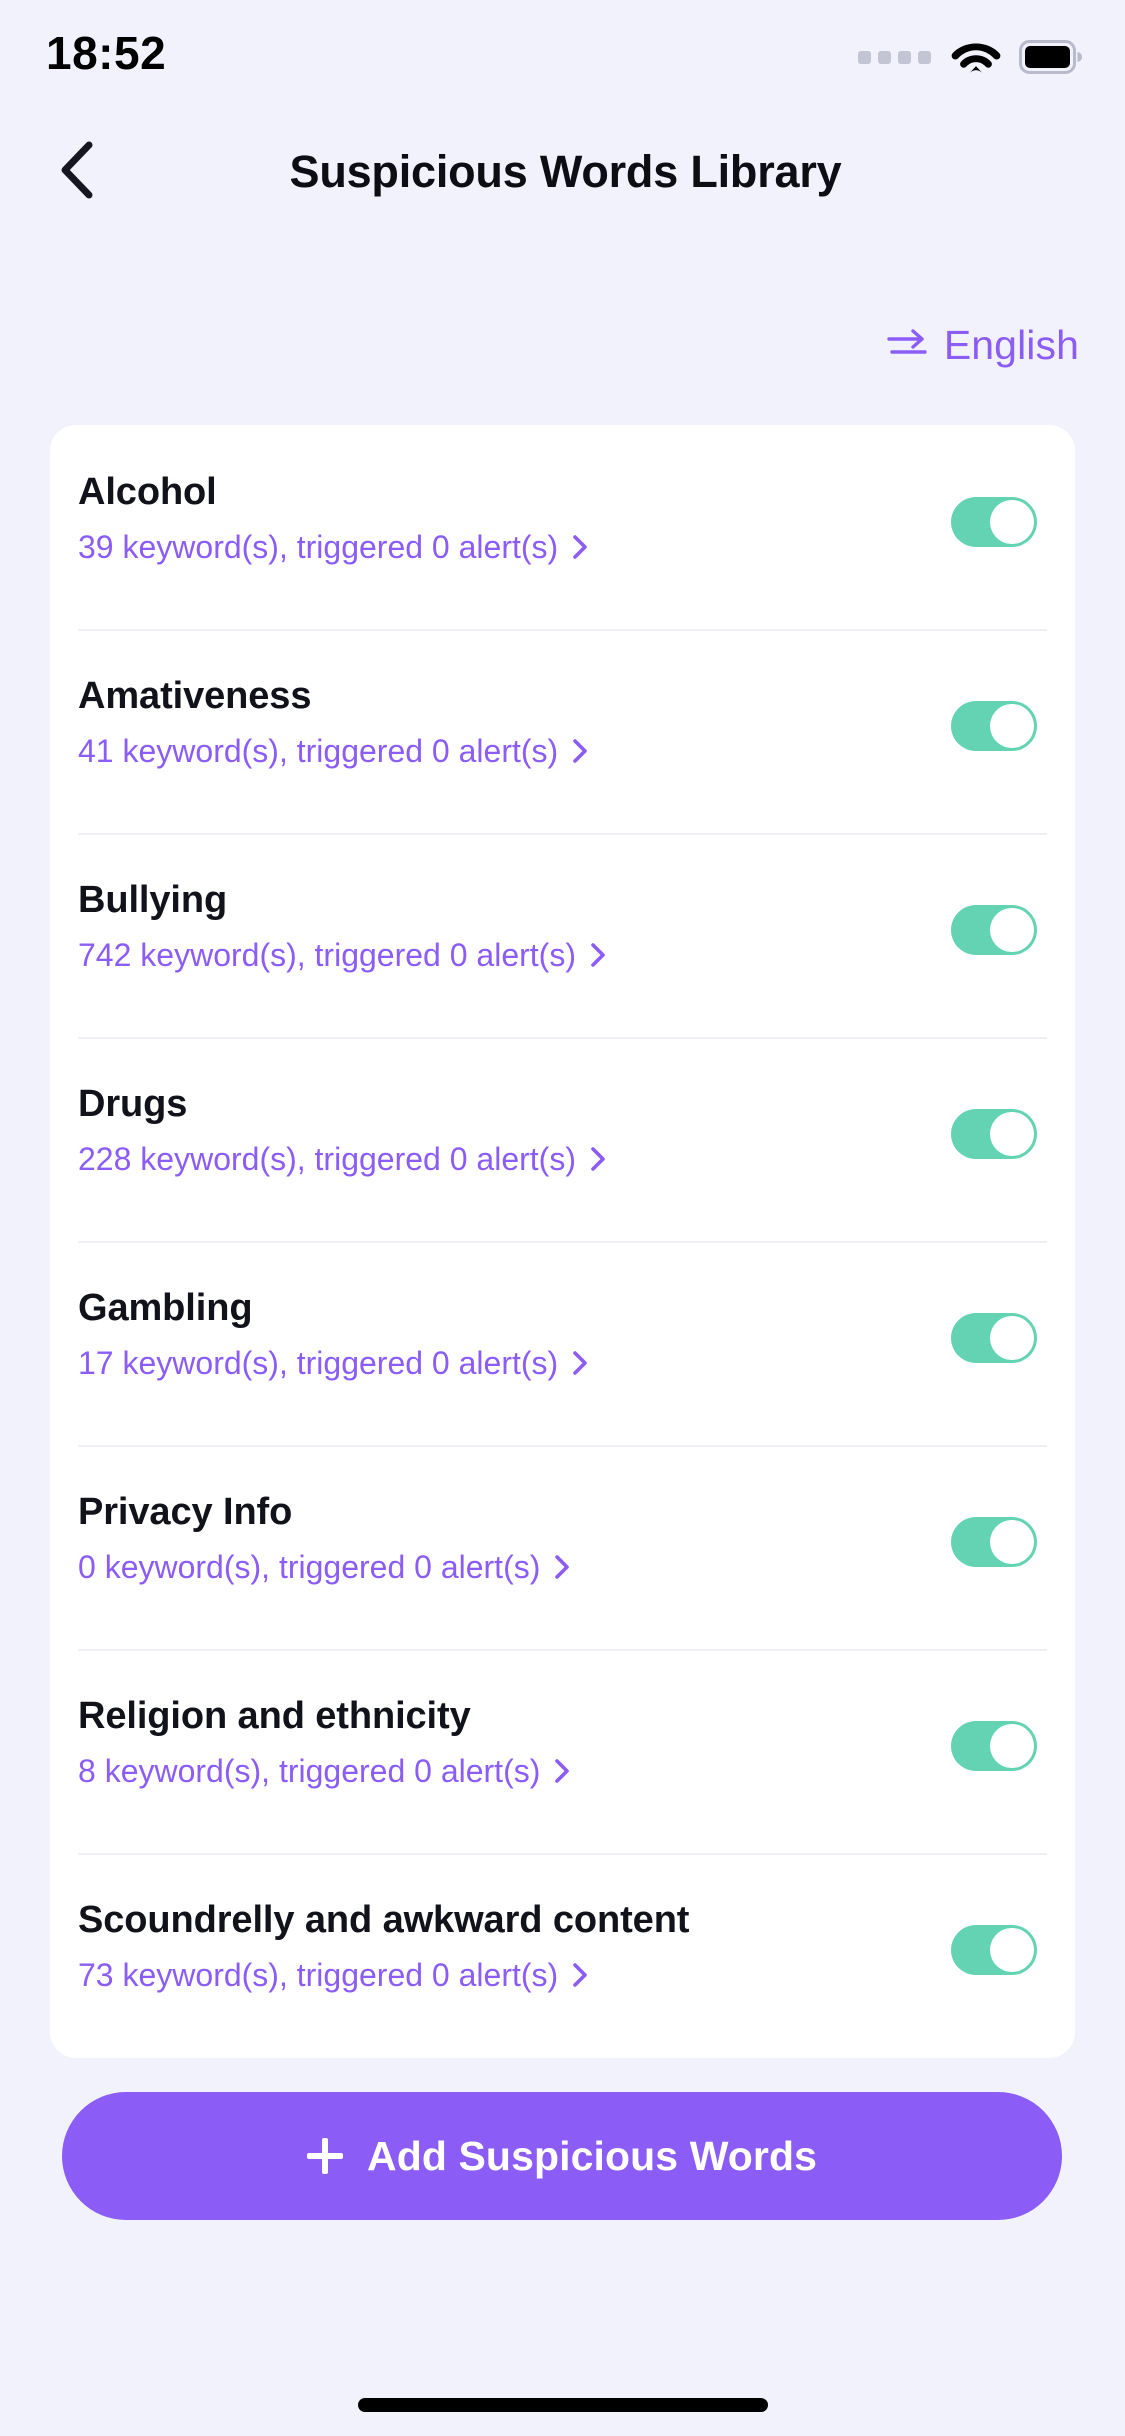 This screenshot has width=1125, height=2436. Describe the element at coordinates (318, 547) in the screenshot. I see `list-item-subtitle: 39 keyword(s), triggered 0 alert(s)` at that location.